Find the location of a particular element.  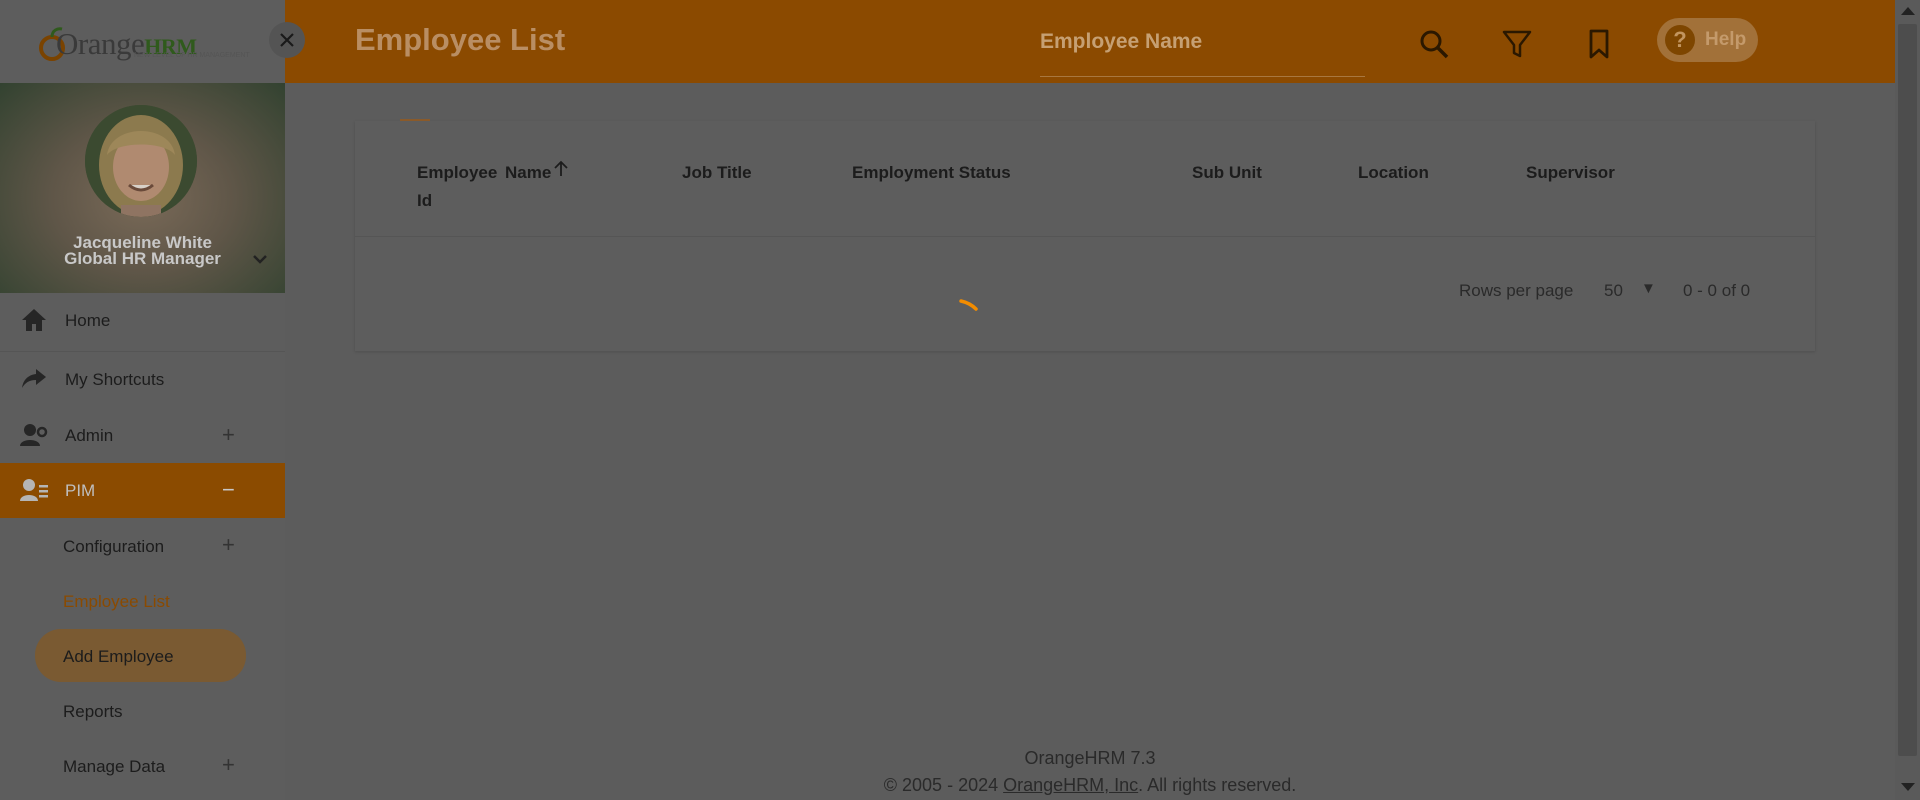

company-link: OrangeHRM, Inc is located at coordinates (1070, 785).